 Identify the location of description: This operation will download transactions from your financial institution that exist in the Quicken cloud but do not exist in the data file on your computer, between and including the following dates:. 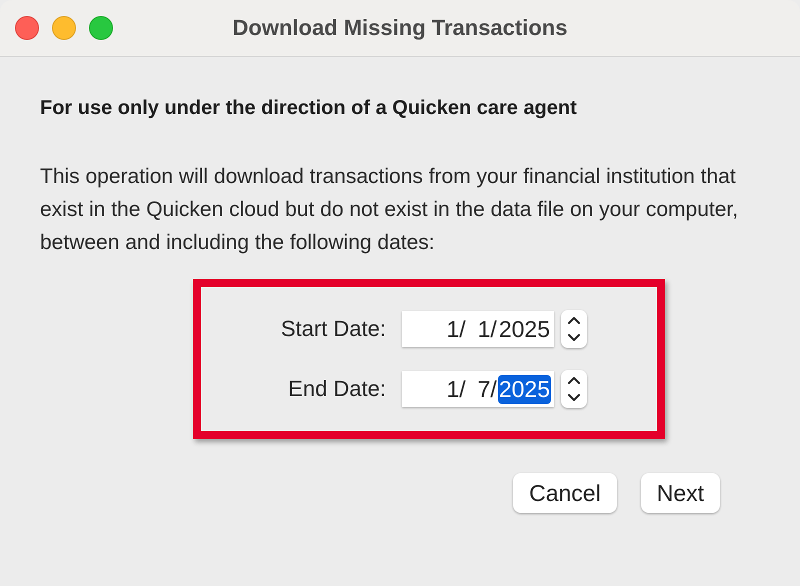
(390, 210).